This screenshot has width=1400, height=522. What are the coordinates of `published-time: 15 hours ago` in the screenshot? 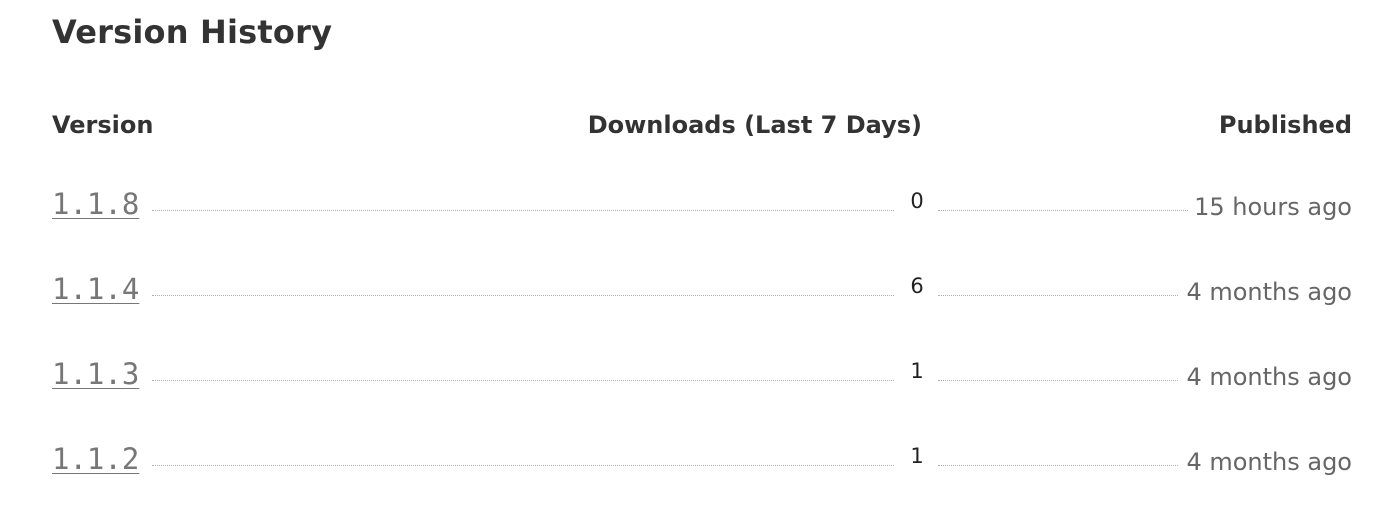 It's located at (1273, 207).